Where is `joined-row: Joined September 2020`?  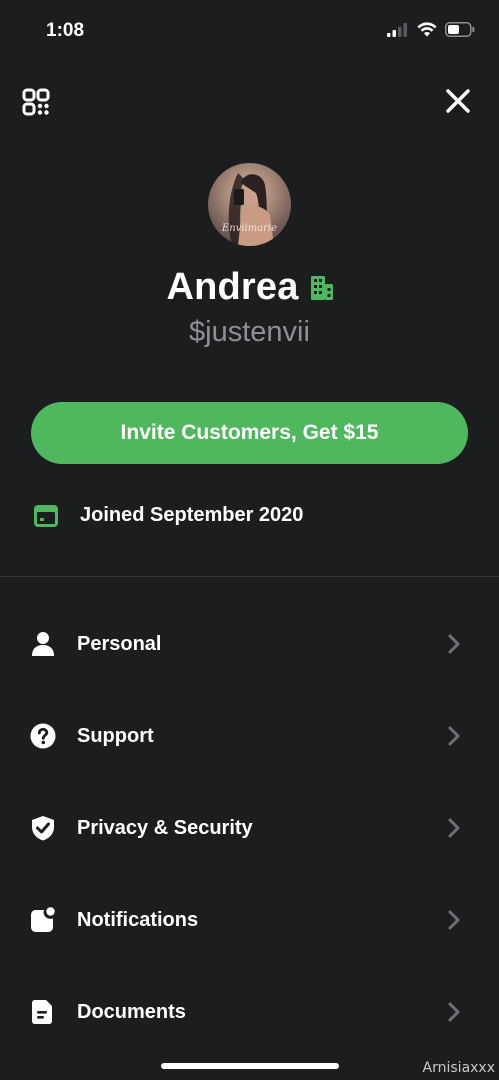
joined-row: Joined September 2020 is located at coordinates (168, 515).